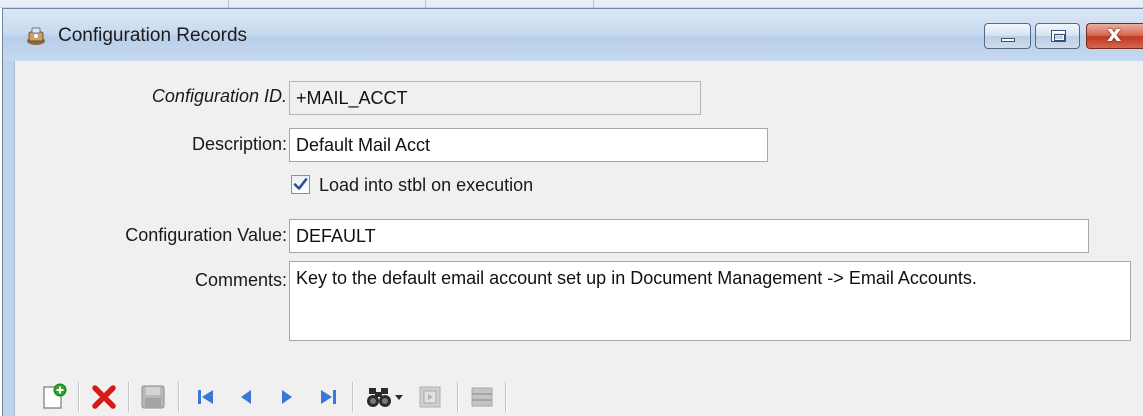  I want to click on app-icon, so click(36, 36).